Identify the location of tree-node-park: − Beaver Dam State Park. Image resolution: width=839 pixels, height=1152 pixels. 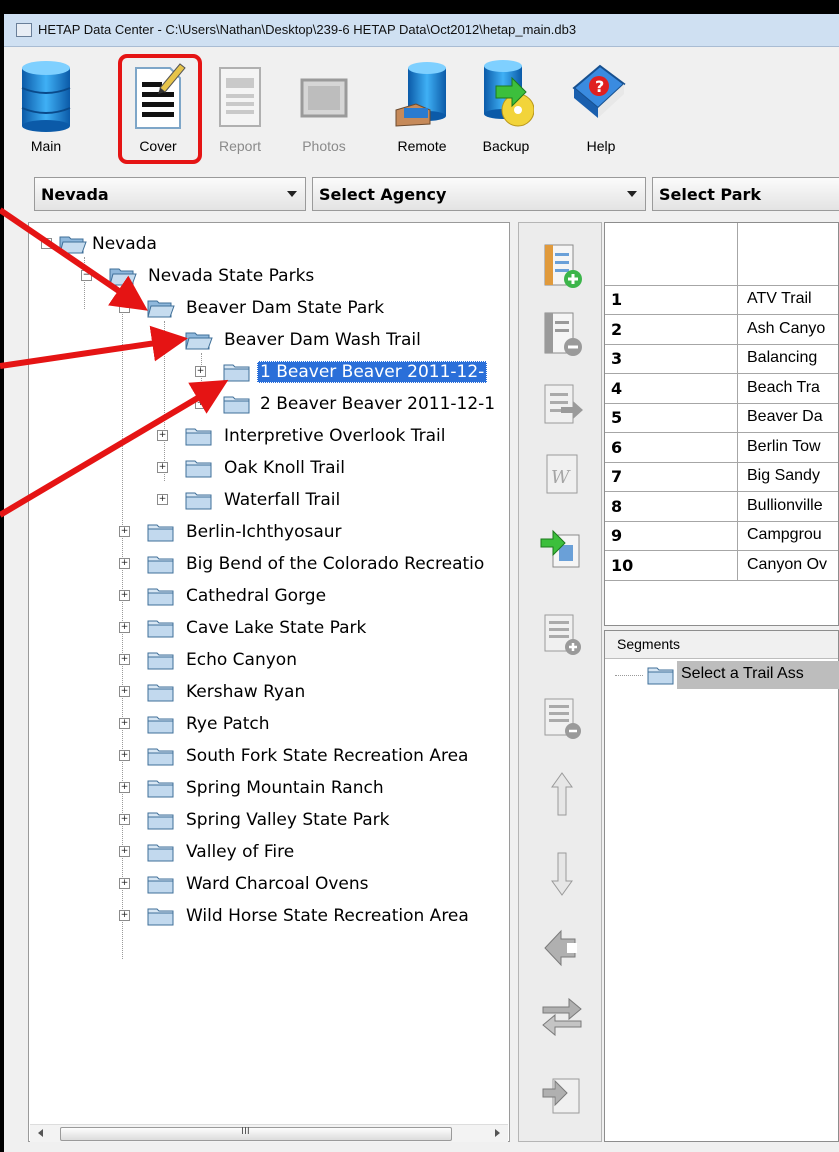
(264, 308).